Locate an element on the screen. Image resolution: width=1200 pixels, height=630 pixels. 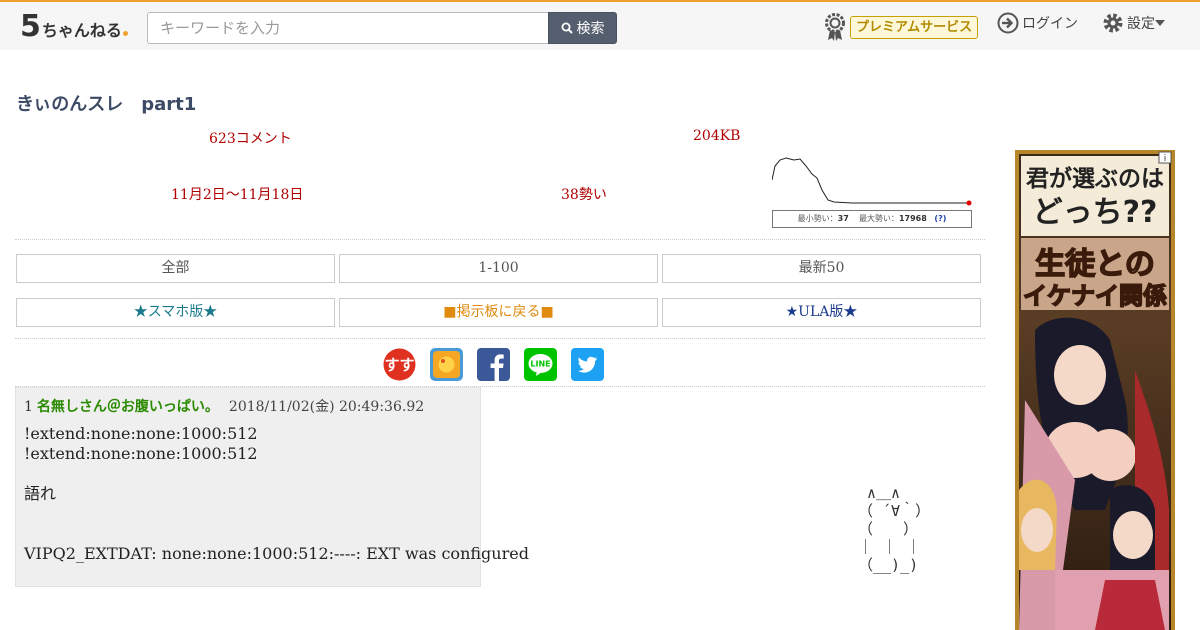
momentum-end-marker is located at coordinates (969, 203).